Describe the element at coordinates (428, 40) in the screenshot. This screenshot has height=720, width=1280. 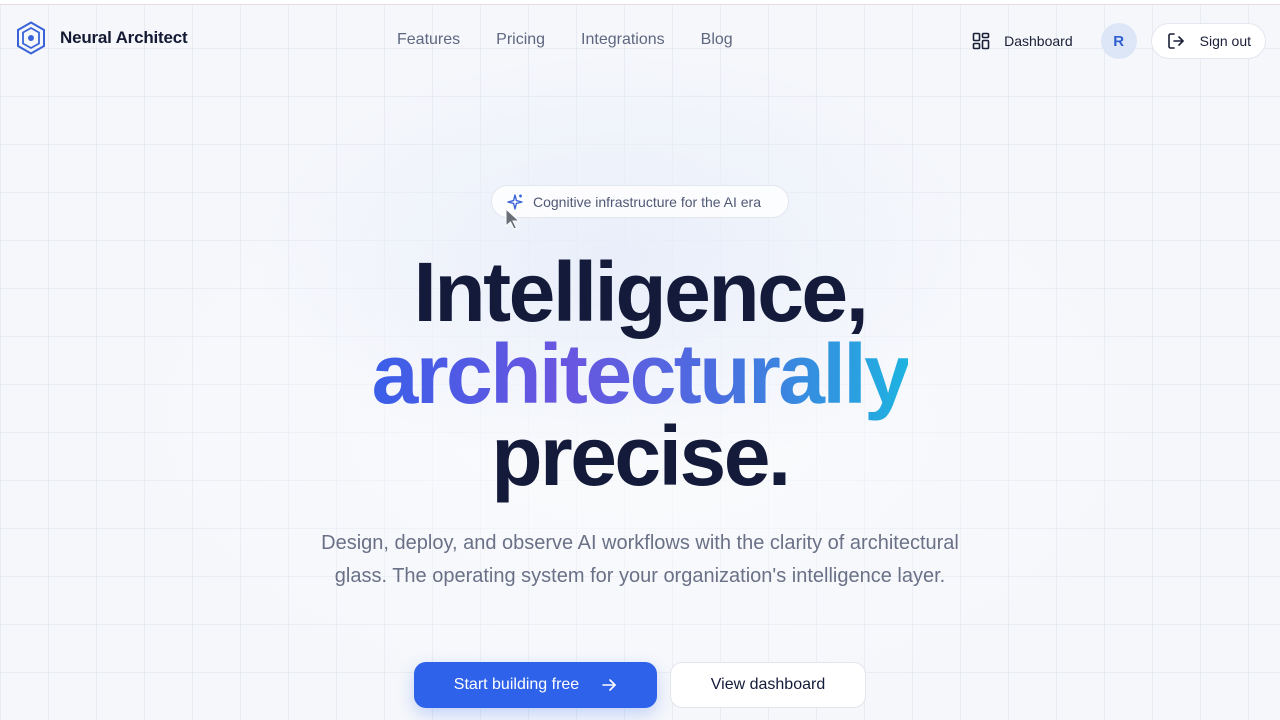
I see `nav-item-features: Features` at that location.